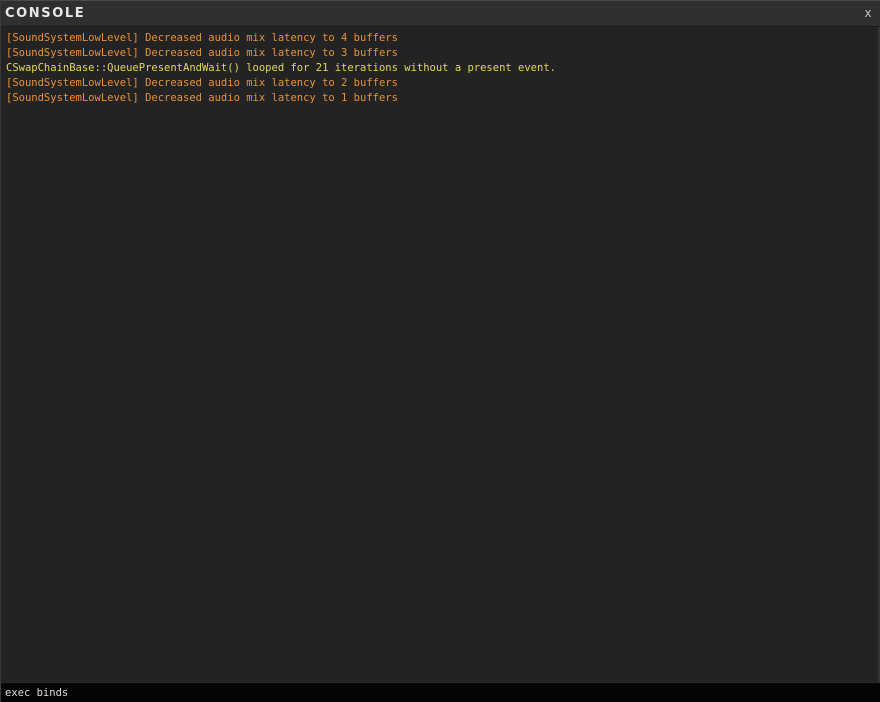  Describe the element at coordinates (440, 13) in the screenshot. I see `titlebar: CONSOLE x` at that location.